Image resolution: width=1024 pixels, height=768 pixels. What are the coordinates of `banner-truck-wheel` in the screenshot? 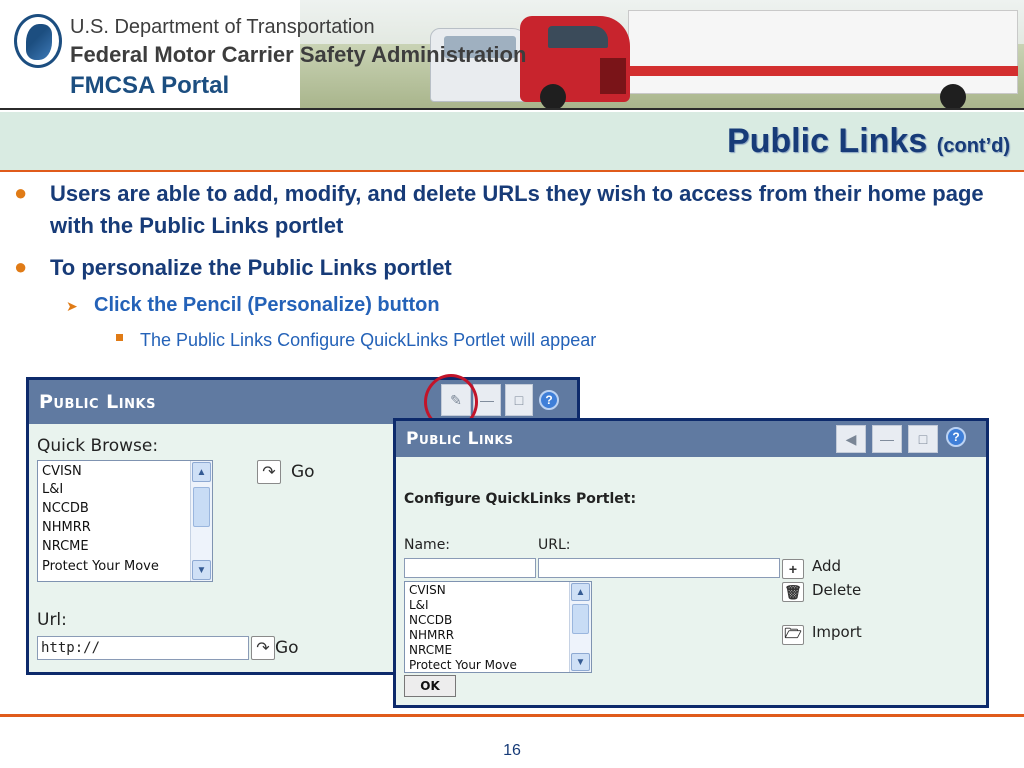 It's located at (553, 96).